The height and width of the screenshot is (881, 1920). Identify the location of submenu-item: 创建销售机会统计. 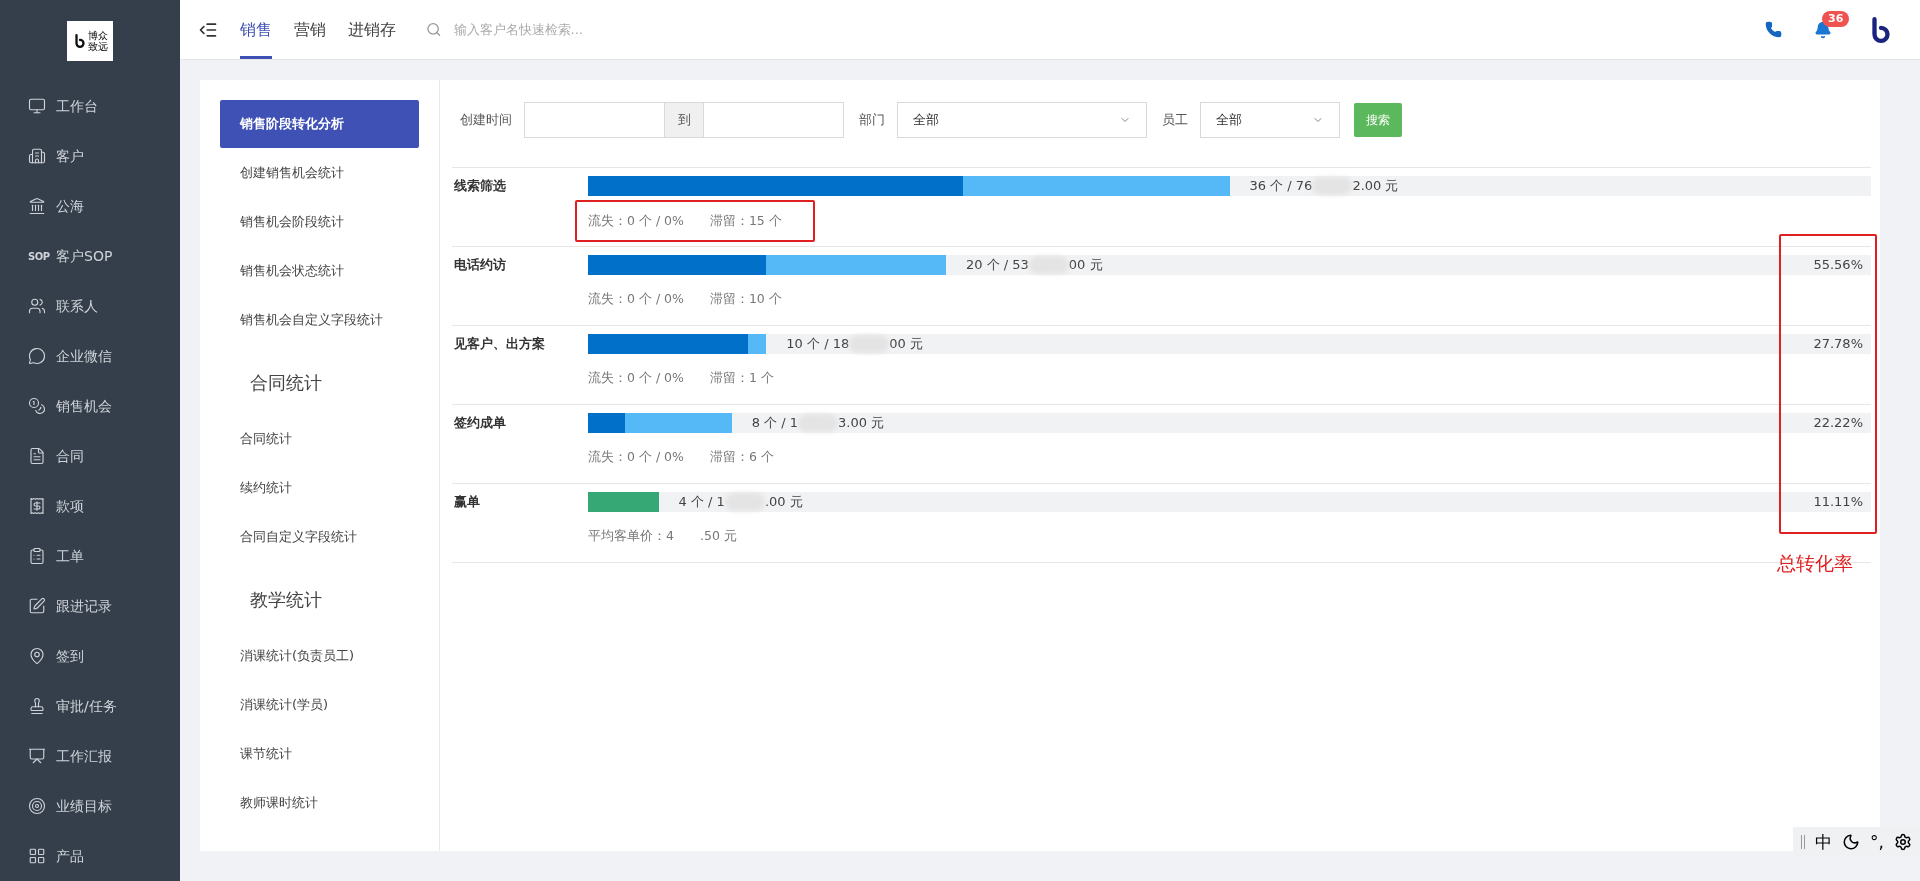
(319, 173).